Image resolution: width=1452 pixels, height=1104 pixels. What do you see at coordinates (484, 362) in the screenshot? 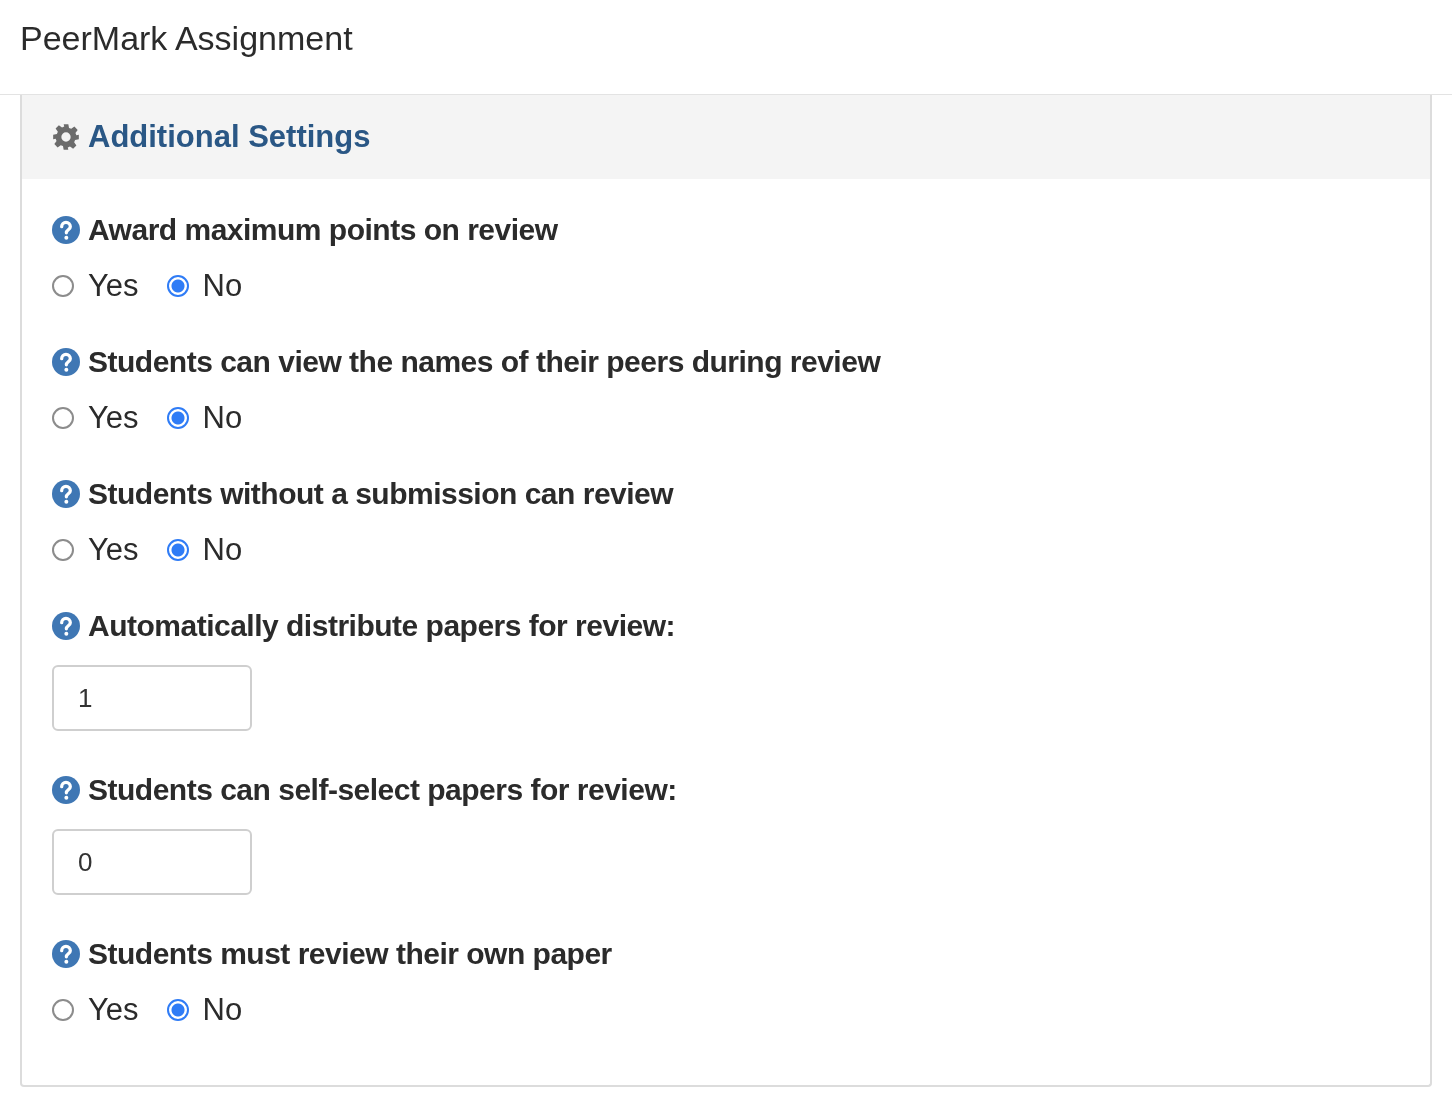
I see `setting-label: Students can view the names of their peers during review` at bounding box center [484, 362].